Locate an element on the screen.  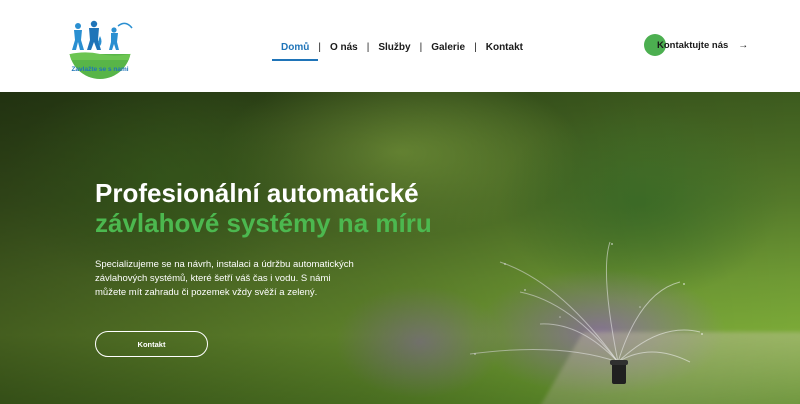
hero-title-line1: Profesionální automatické is located at coordinates (257, 193).